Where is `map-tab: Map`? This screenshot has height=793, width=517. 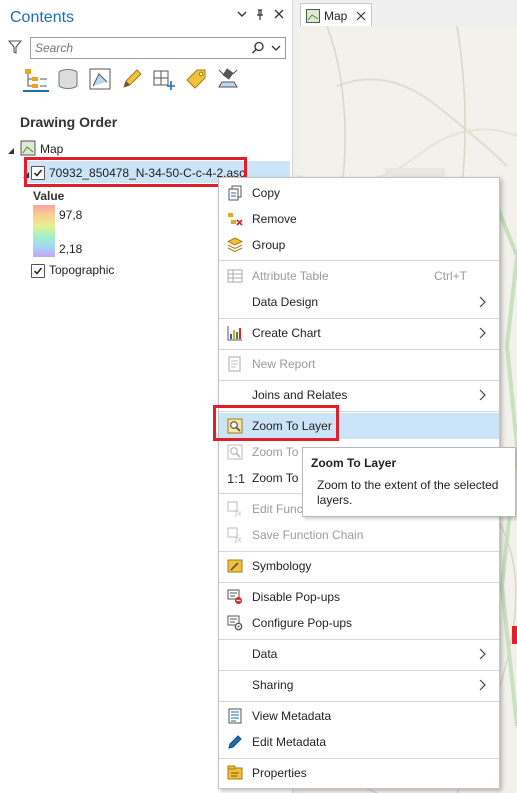 map-tab: Map is located at coordinates (336, 15).